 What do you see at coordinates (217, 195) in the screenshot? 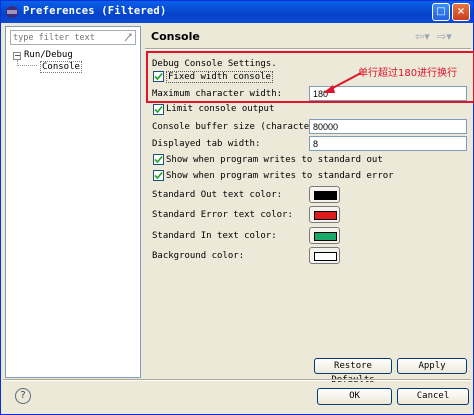
I see `std-out-color-label: Standard Out text color:` at bounding box center [217, 195].